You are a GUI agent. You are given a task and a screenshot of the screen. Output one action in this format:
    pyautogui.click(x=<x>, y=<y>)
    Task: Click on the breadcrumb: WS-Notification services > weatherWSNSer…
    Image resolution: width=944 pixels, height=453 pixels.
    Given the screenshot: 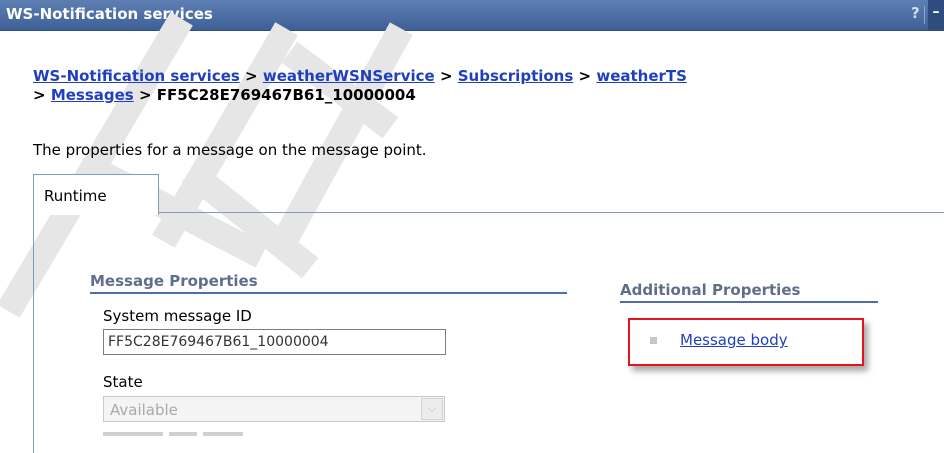 What is the action you would take?
    pyautogui.click(x=483, y=86)
    